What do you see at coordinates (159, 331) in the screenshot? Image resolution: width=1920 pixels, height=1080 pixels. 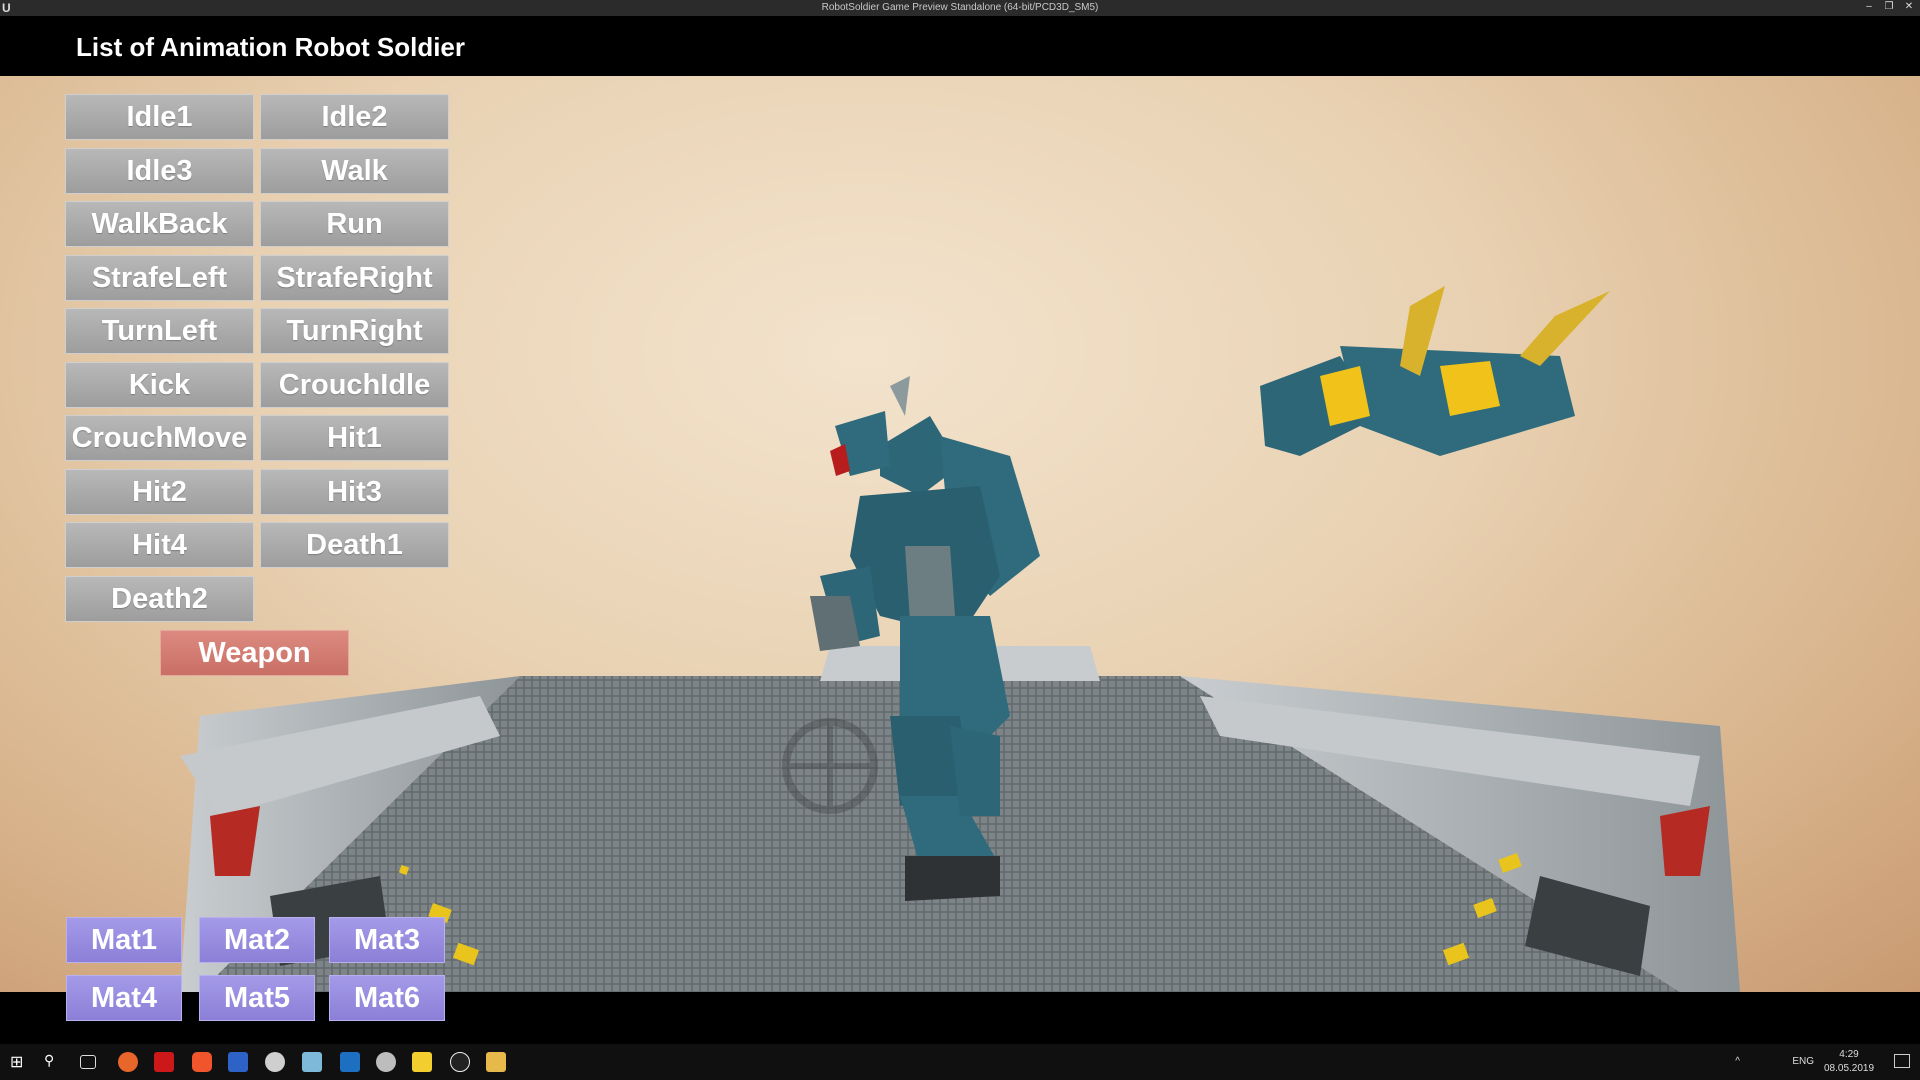 I see `anim-button-turnleft: TurnLeft` at bounding box center [159, 331].